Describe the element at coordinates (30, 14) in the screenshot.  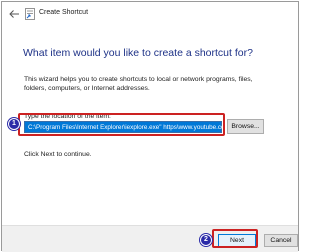
I see `create-shortcut-icon` at that location.